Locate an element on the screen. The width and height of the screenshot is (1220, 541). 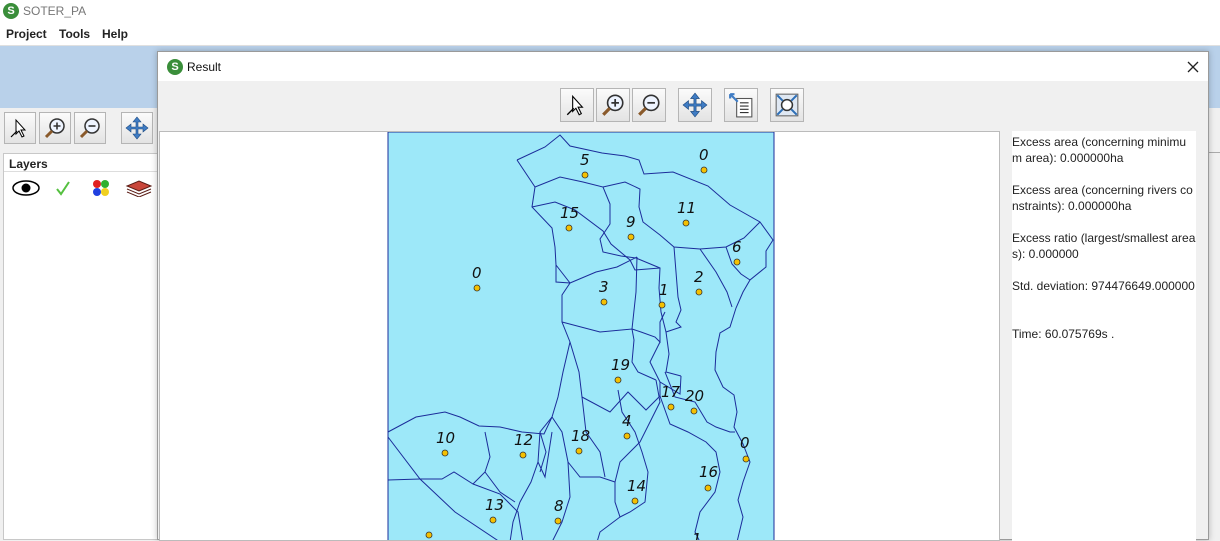
layers-divider is located at coordinates (80, 171).